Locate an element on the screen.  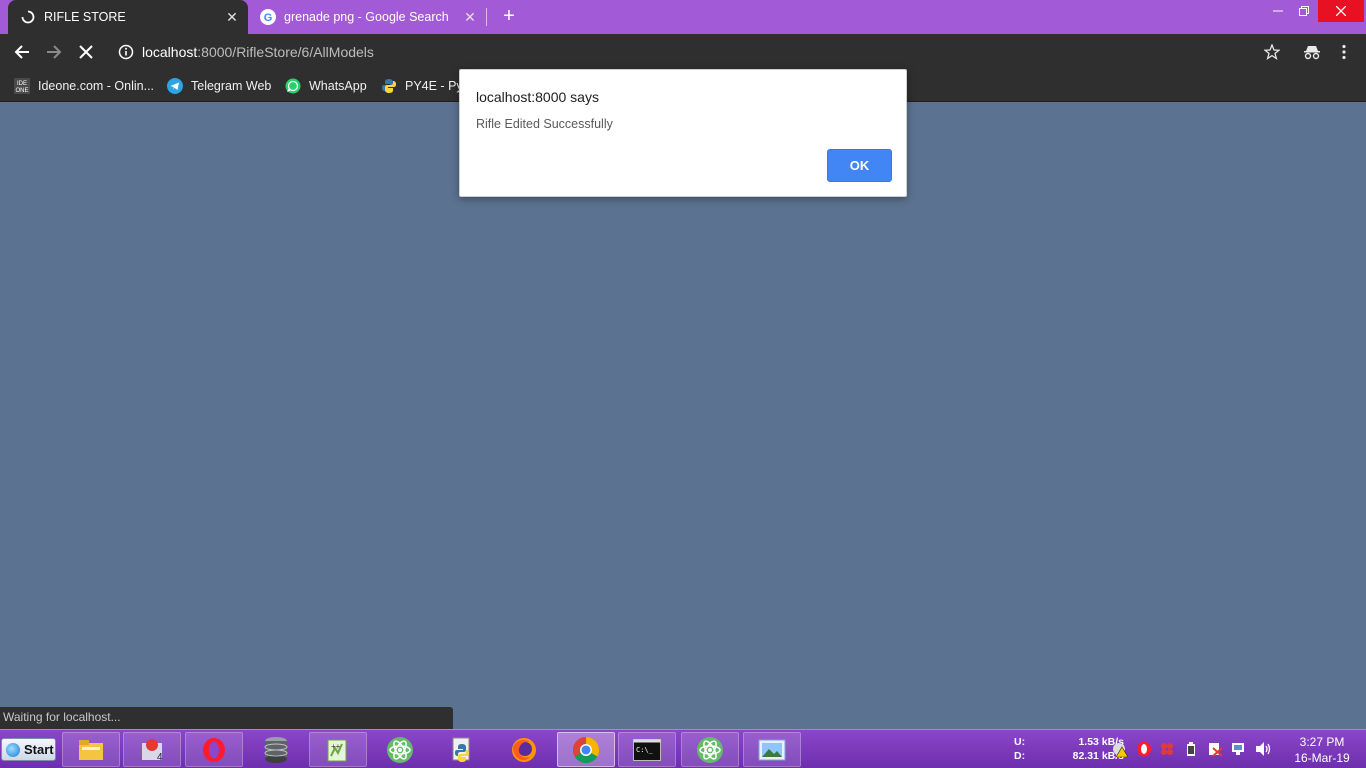
volume-icon is located at coordinates (1263, 749).